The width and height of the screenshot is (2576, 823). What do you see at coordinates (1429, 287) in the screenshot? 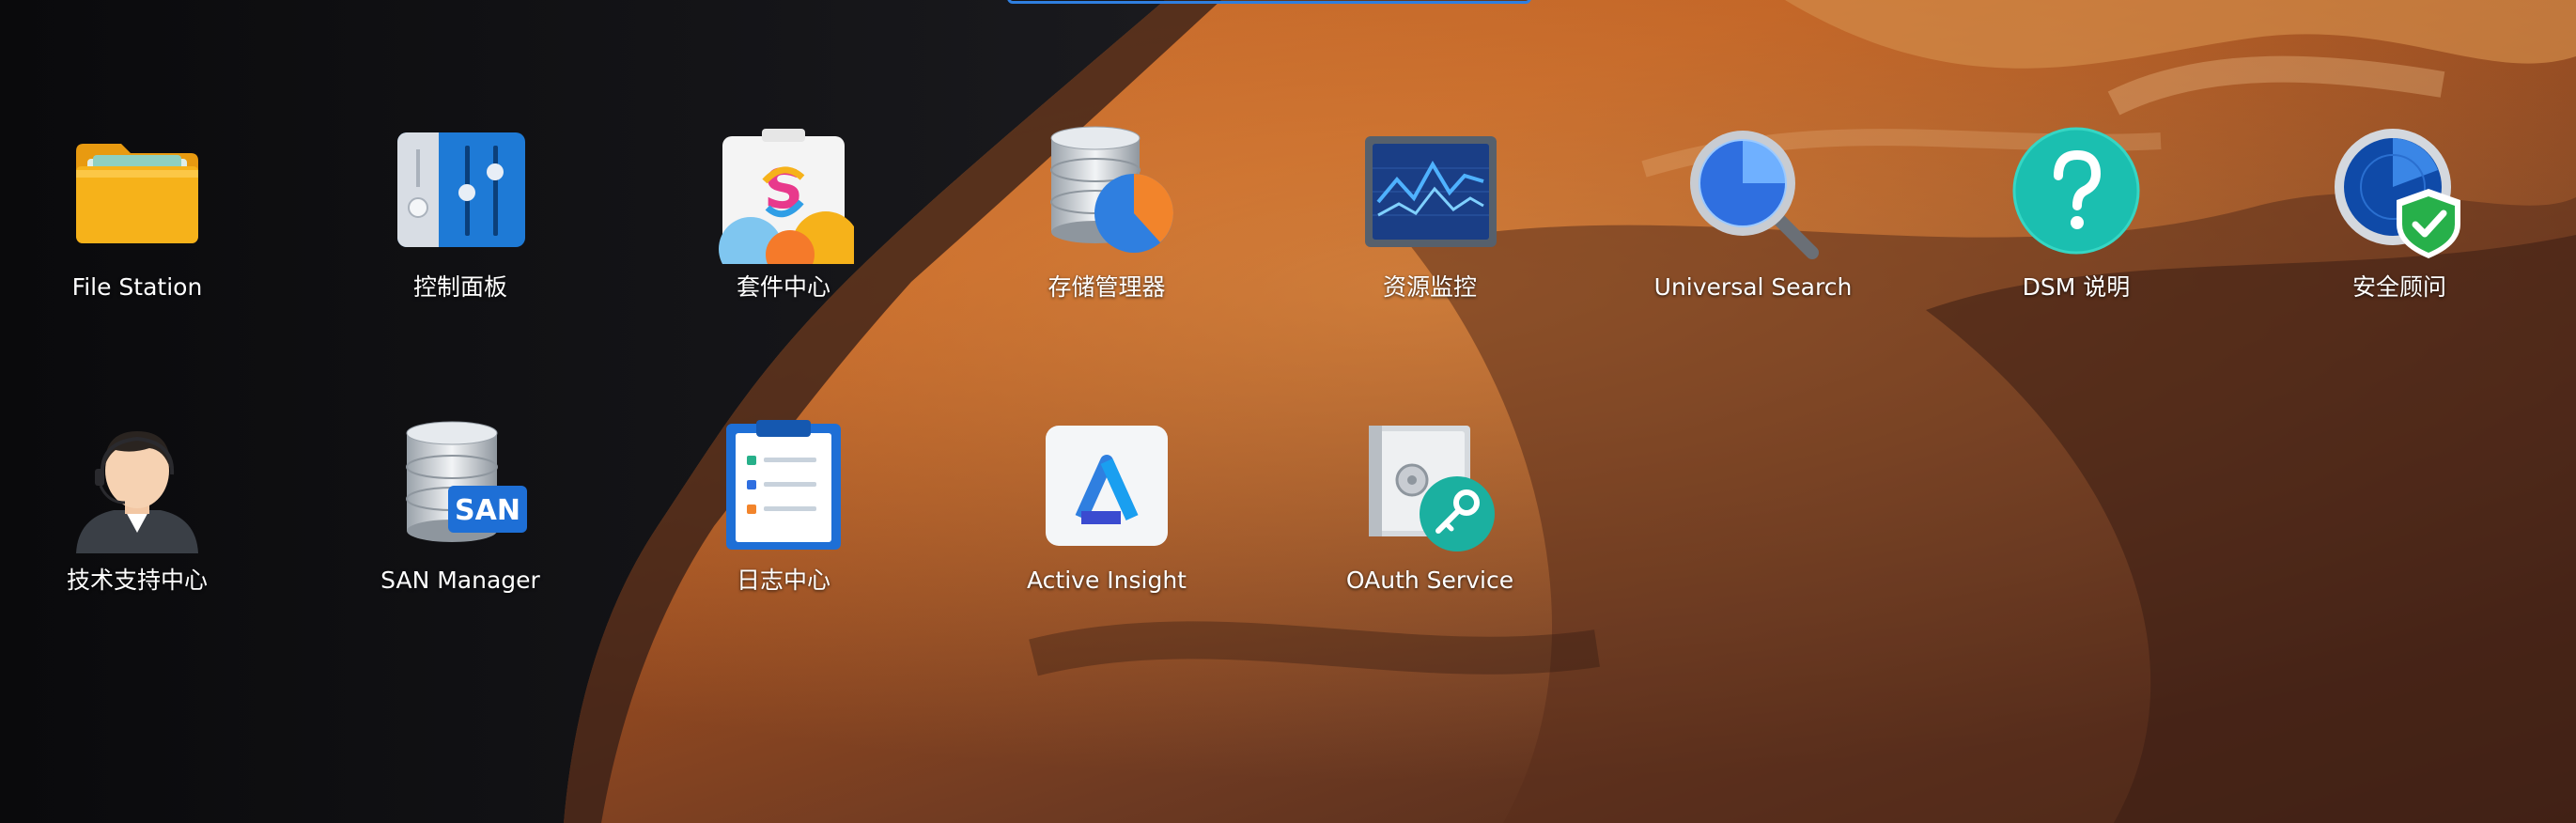
I see `app-label: 资源监控` at bounding box center [1429, 287].